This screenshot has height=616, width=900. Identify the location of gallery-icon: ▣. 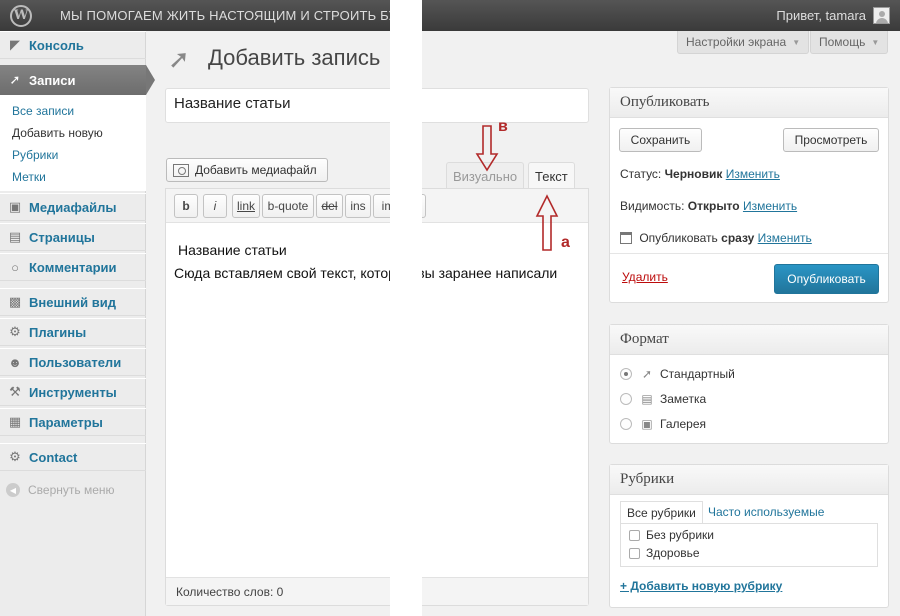
(647, 424).